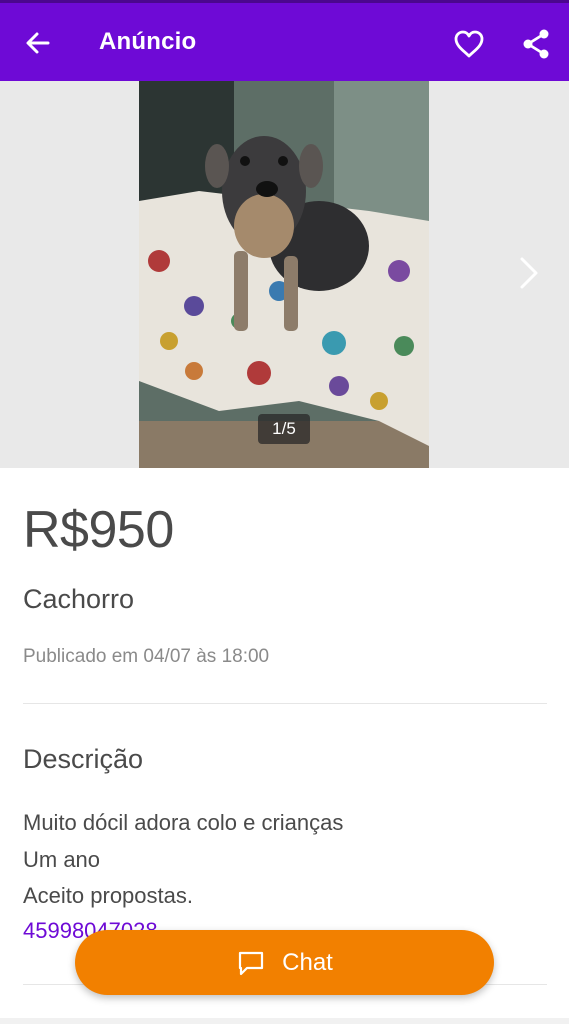  I want to click on published-date: Publicado em 04/07 às 18:00, so click(146, 656).